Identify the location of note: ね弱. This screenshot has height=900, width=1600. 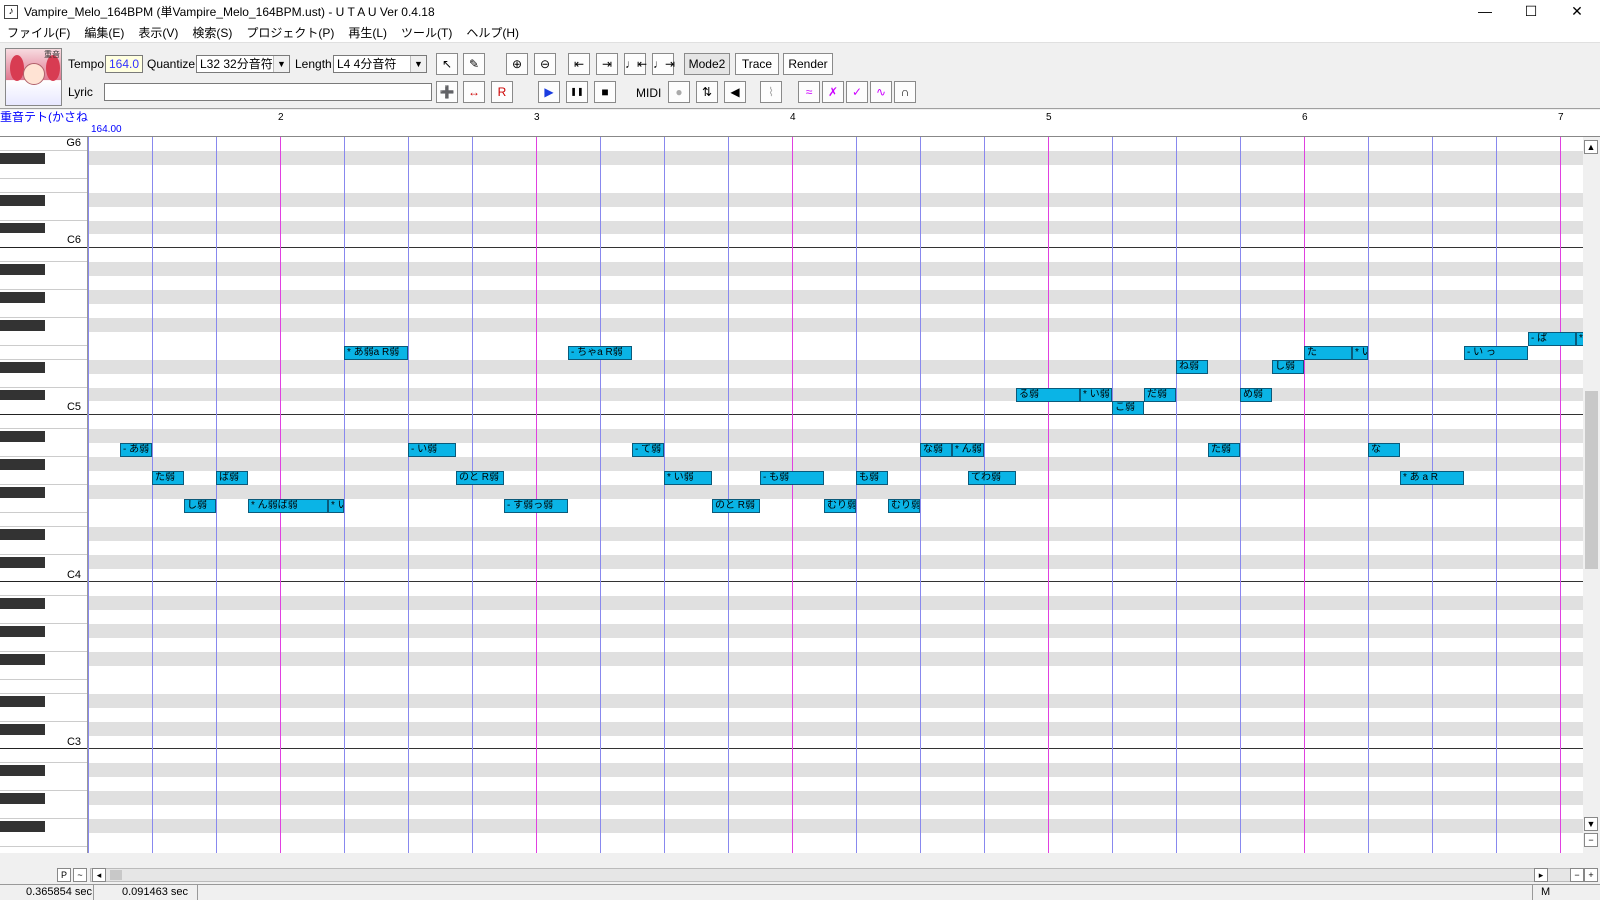
(1192, 366).